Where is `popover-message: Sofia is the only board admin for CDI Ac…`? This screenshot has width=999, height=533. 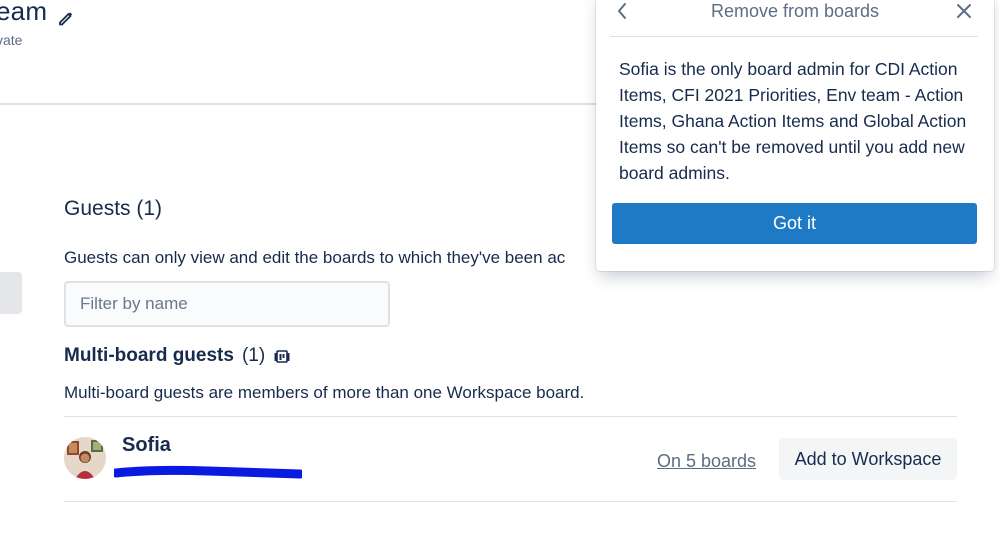 popover-message: Sofia is the only board admin for CDI Ac… is located at coordinates (793, 121).